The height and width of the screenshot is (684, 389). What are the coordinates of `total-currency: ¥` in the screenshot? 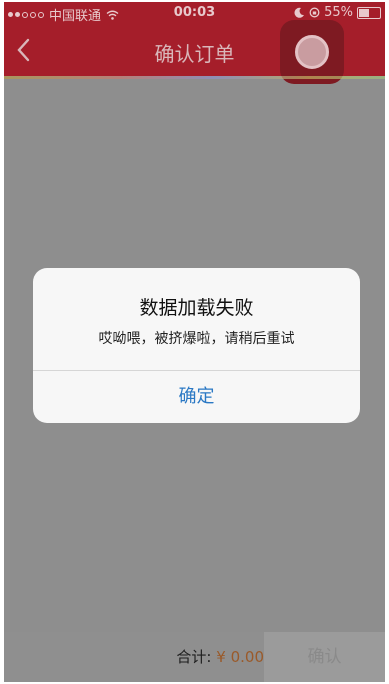 It's located at (221, 657).